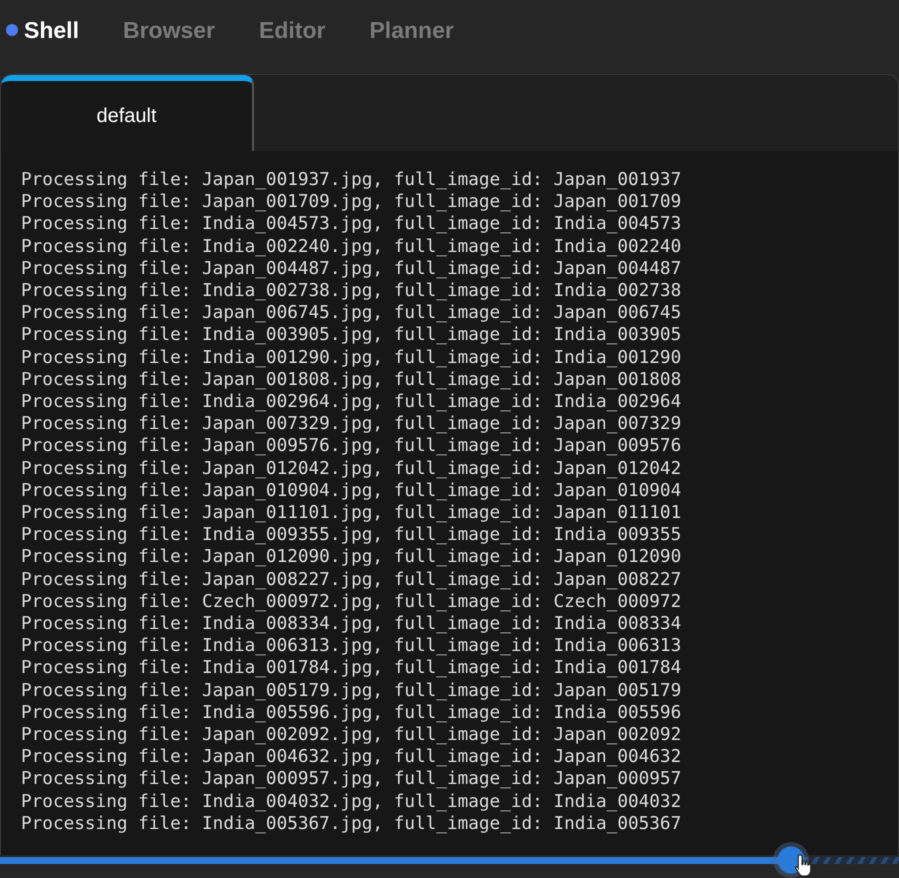  Describe the element at coordinates (351, 180) in the screenshot. I see `terminal-line: Processing file: Japan_001937.jpg, full_image_id: Japan_001937` at that location.